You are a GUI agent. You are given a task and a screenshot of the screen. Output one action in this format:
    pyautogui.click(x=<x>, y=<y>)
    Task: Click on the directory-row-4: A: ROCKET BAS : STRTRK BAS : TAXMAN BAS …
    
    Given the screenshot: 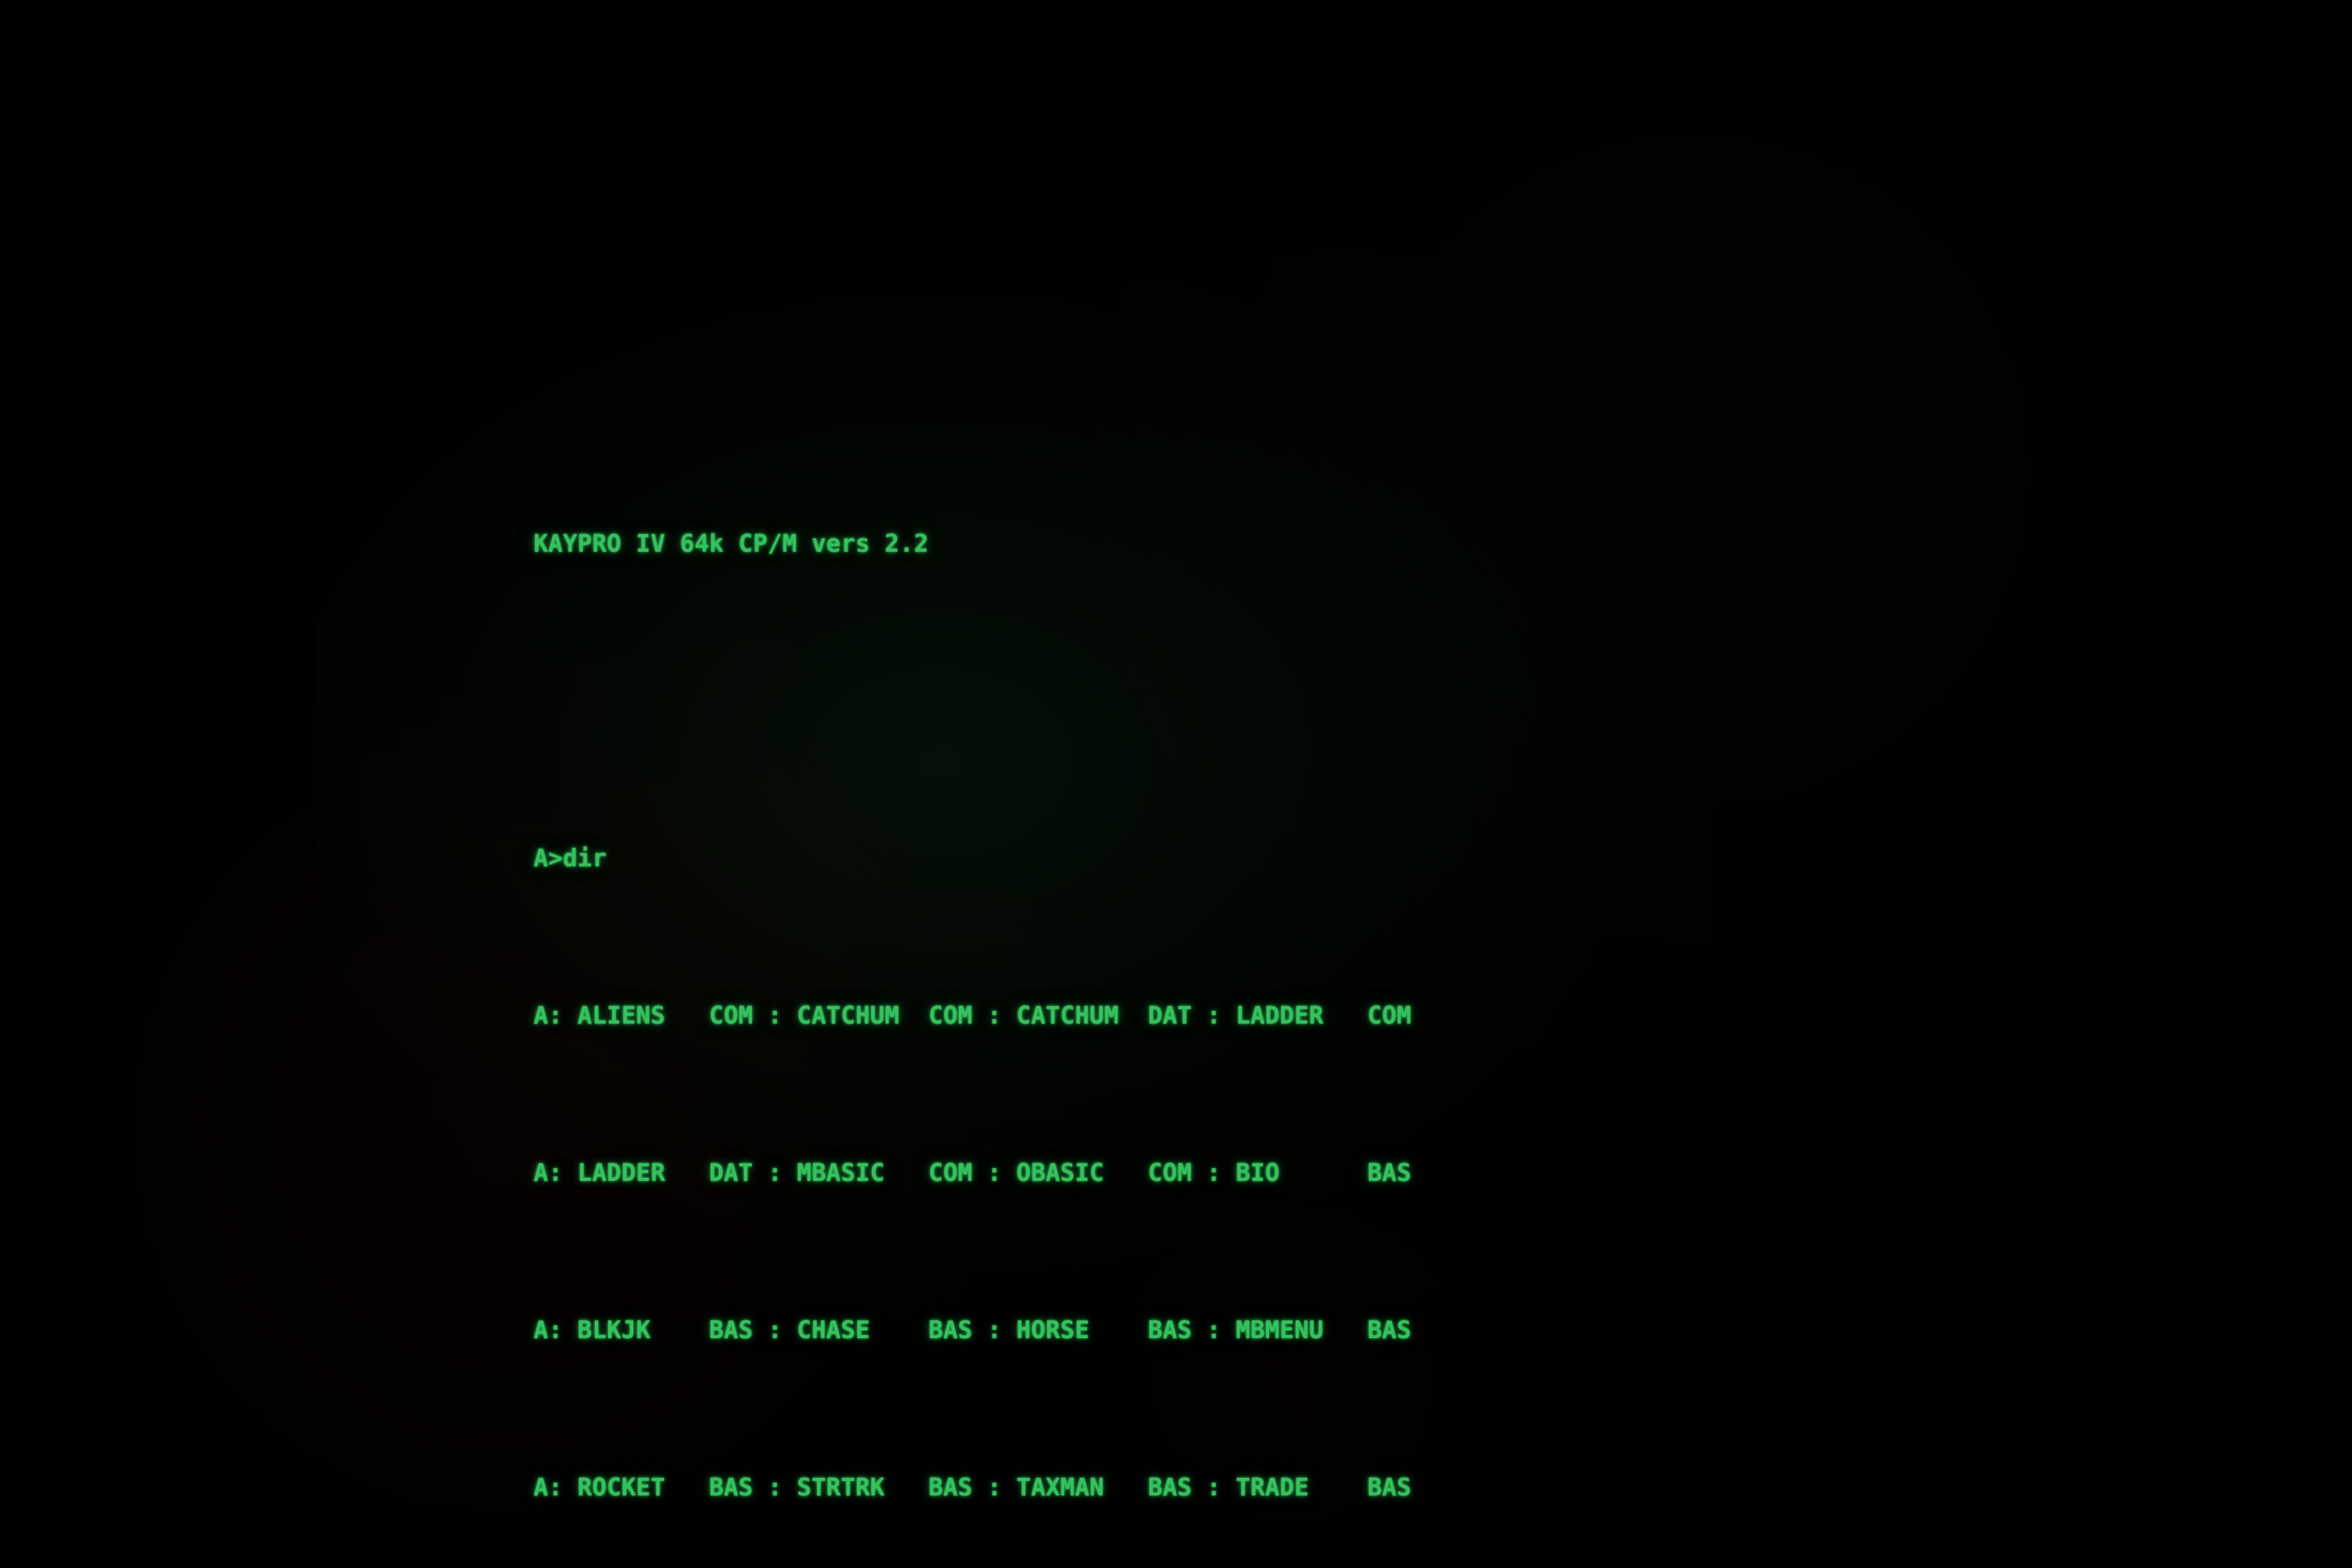 What is the action you would take?
    pyautogui.click(x=972, y=1488)
    